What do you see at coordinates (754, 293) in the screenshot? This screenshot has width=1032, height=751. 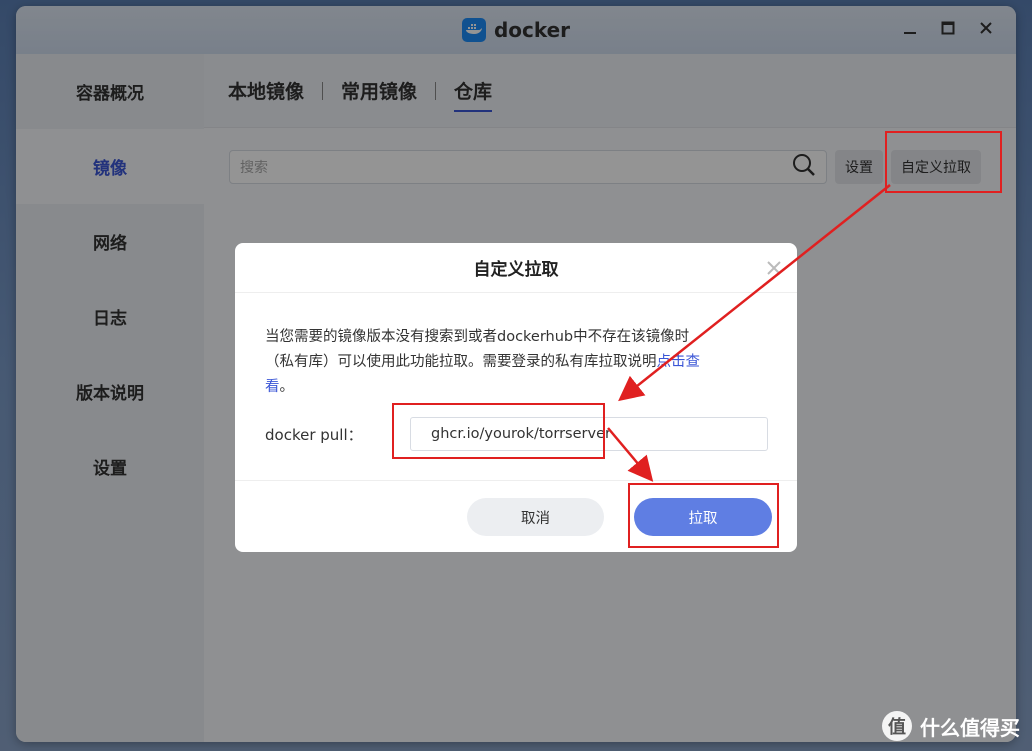 I see `arrow-to-input` at bounding box center [754, 293].